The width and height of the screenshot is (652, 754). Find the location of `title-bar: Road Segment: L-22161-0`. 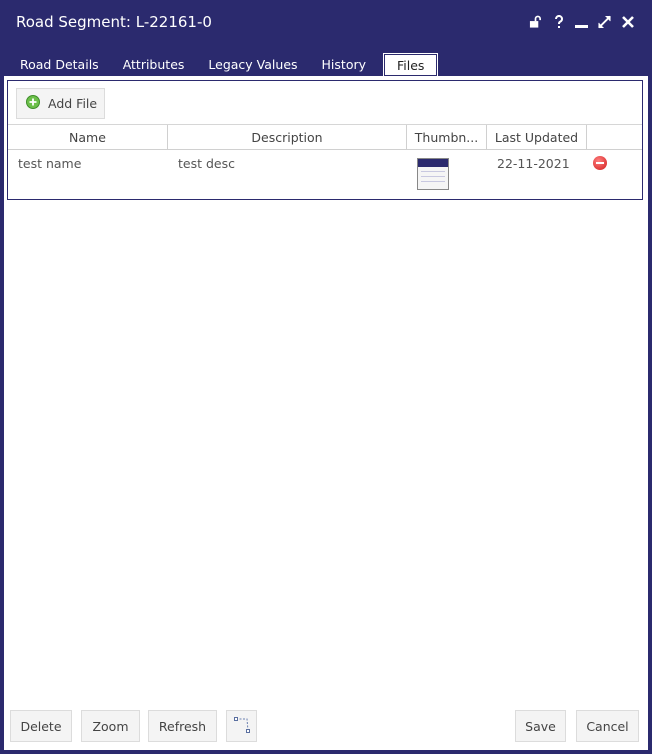

title-bar: Road Segment: L-22161-0 is located at coordinates (326, 23).